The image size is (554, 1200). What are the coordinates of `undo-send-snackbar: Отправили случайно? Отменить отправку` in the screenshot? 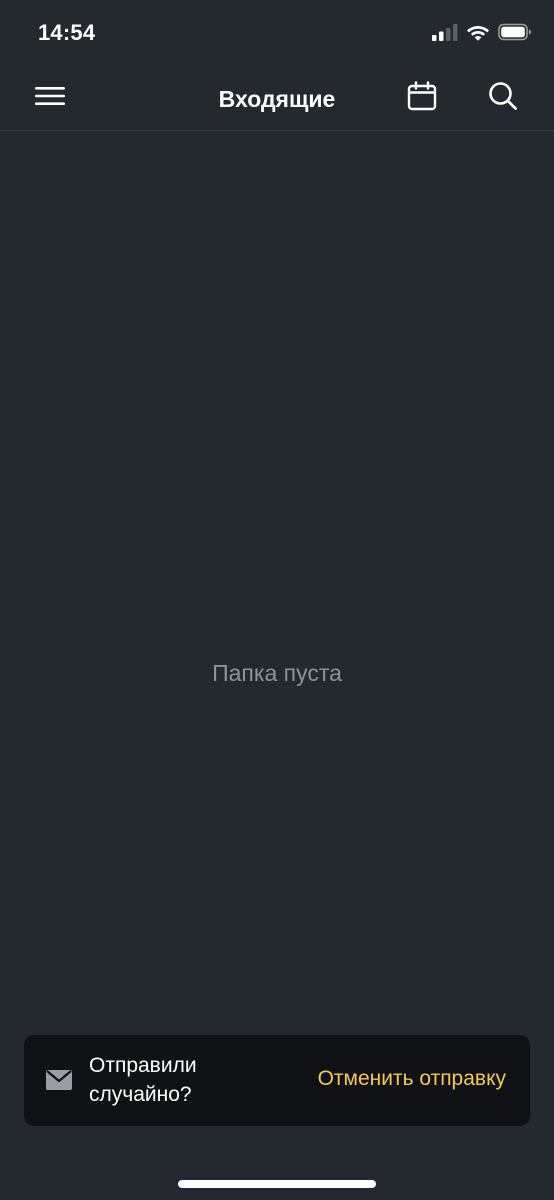 It's located at (277, 1080).